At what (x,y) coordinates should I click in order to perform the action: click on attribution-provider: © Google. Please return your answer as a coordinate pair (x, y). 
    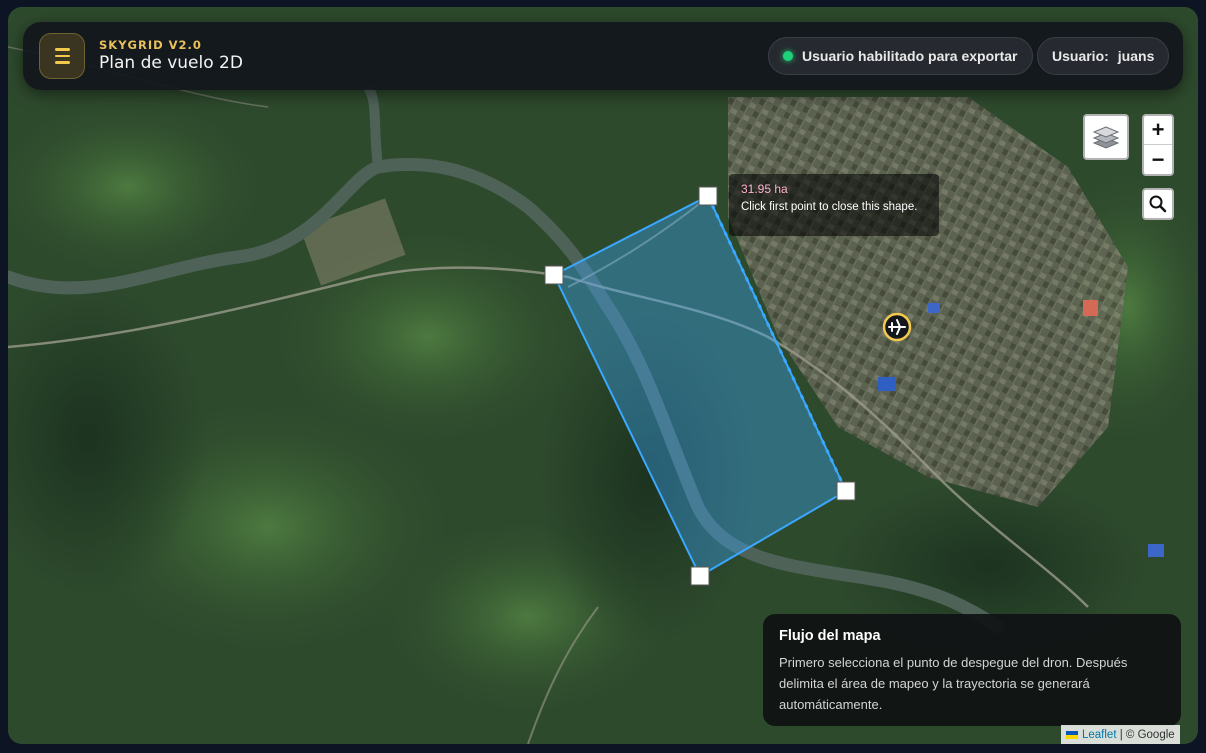
    Looking at the image, I should click on (1150, 734).